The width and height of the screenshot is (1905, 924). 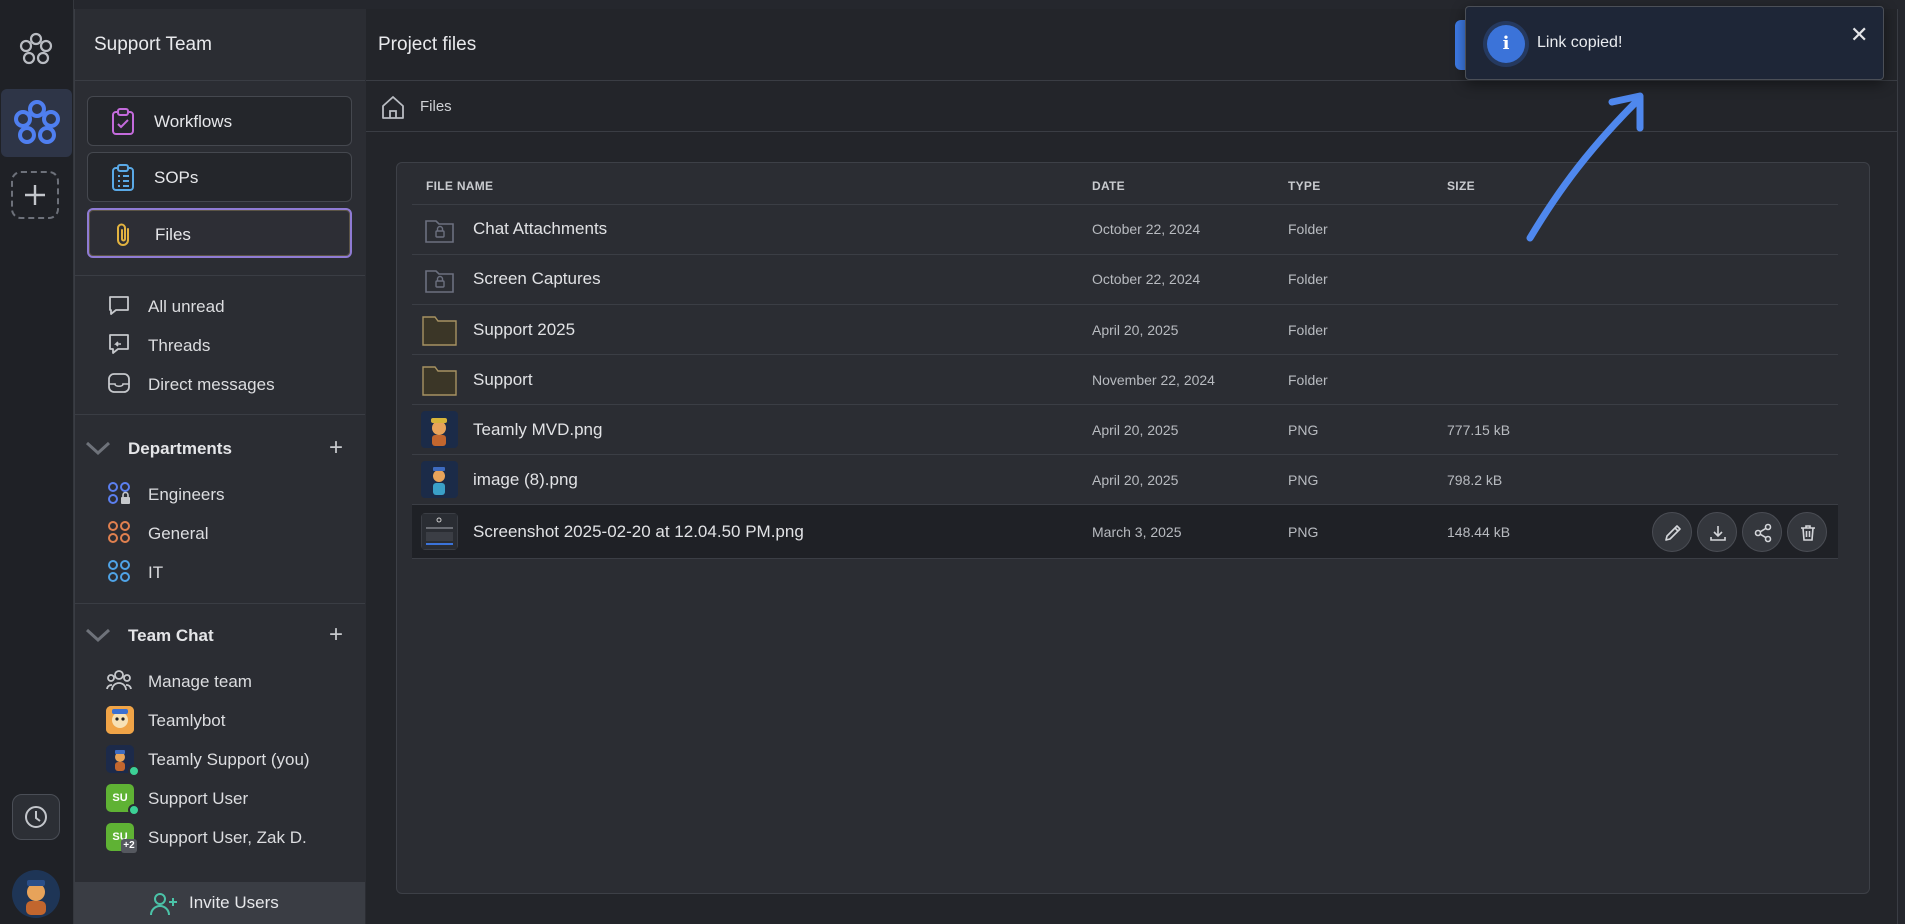 What do you see at coordinates (436, 106) in the screenshot?
I see `breadcrumb: Files` at bounding box center [436, 106].